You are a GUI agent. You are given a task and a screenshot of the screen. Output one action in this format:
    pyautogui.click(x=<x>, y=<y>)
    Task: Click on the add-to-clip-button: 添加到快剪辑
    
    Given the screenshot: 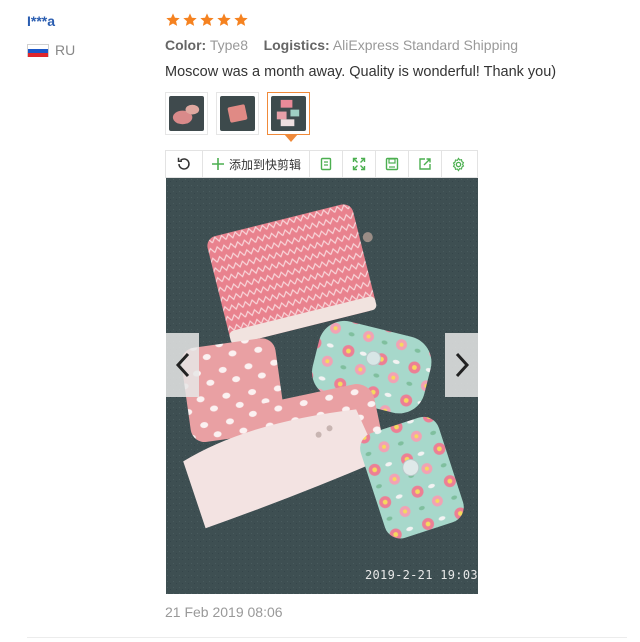 What is the action you would take?
    pyautogui.click(x=257, y=164)
    